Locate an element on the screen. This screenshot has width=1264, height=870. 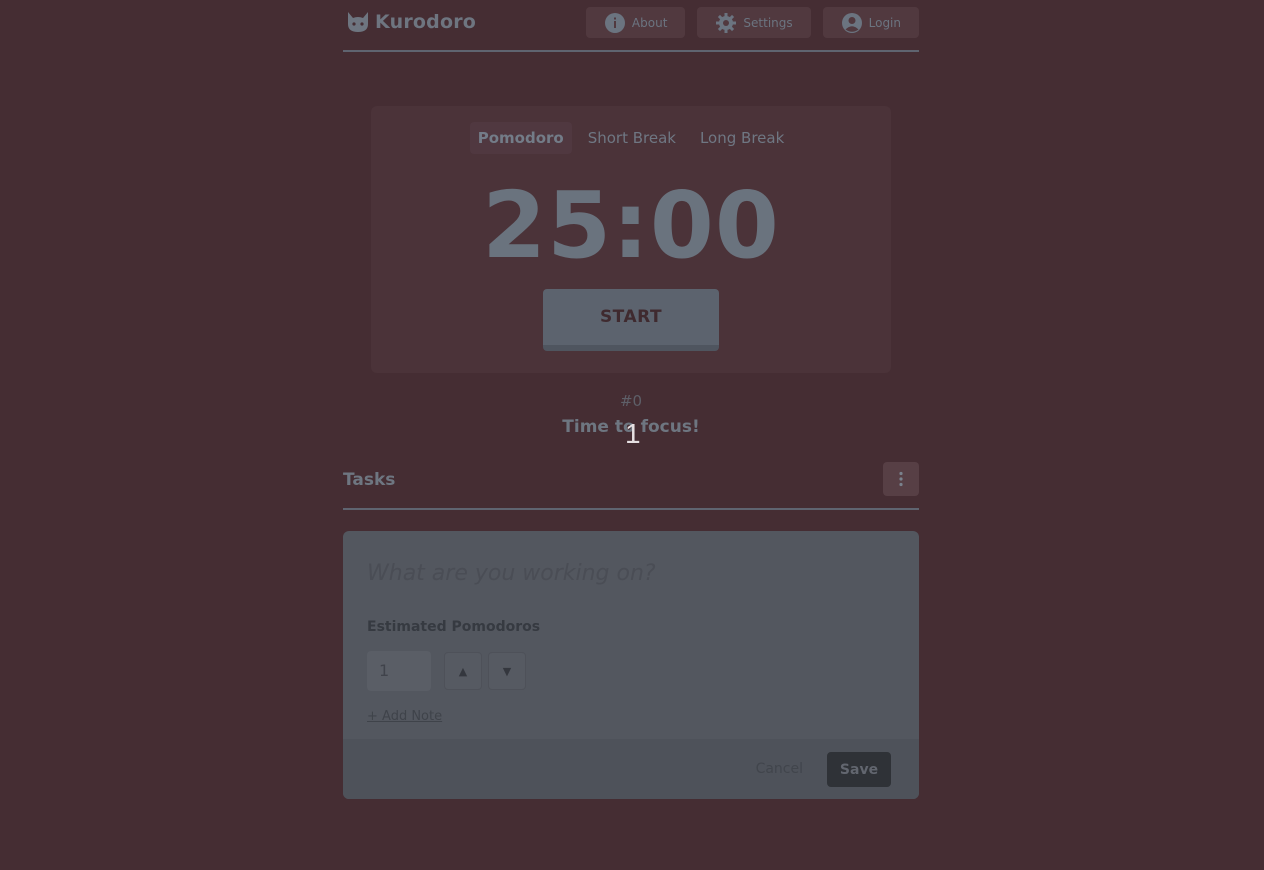
login-button: Login is located at coordinates (870, 22).